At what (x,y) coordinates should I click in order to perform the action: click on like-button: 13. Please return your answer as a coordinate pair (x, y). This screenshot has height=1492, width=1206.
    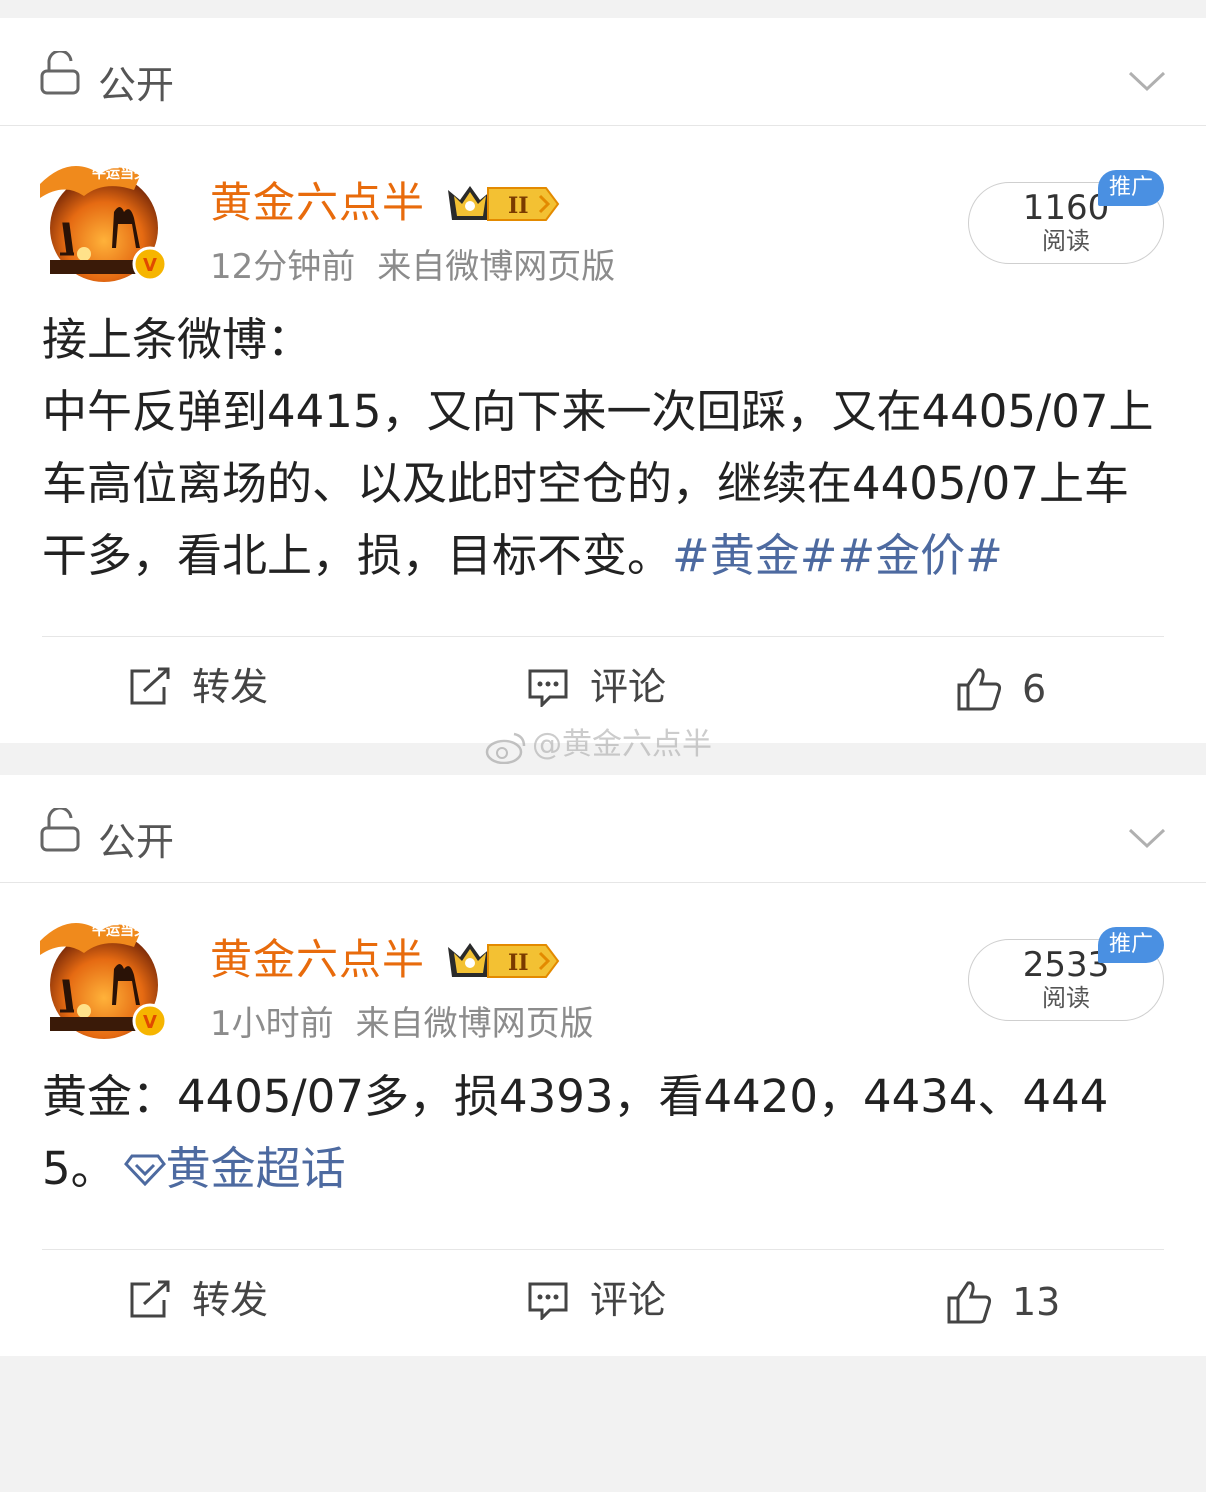
    Looking at the image, I should click on (1003, 1302).